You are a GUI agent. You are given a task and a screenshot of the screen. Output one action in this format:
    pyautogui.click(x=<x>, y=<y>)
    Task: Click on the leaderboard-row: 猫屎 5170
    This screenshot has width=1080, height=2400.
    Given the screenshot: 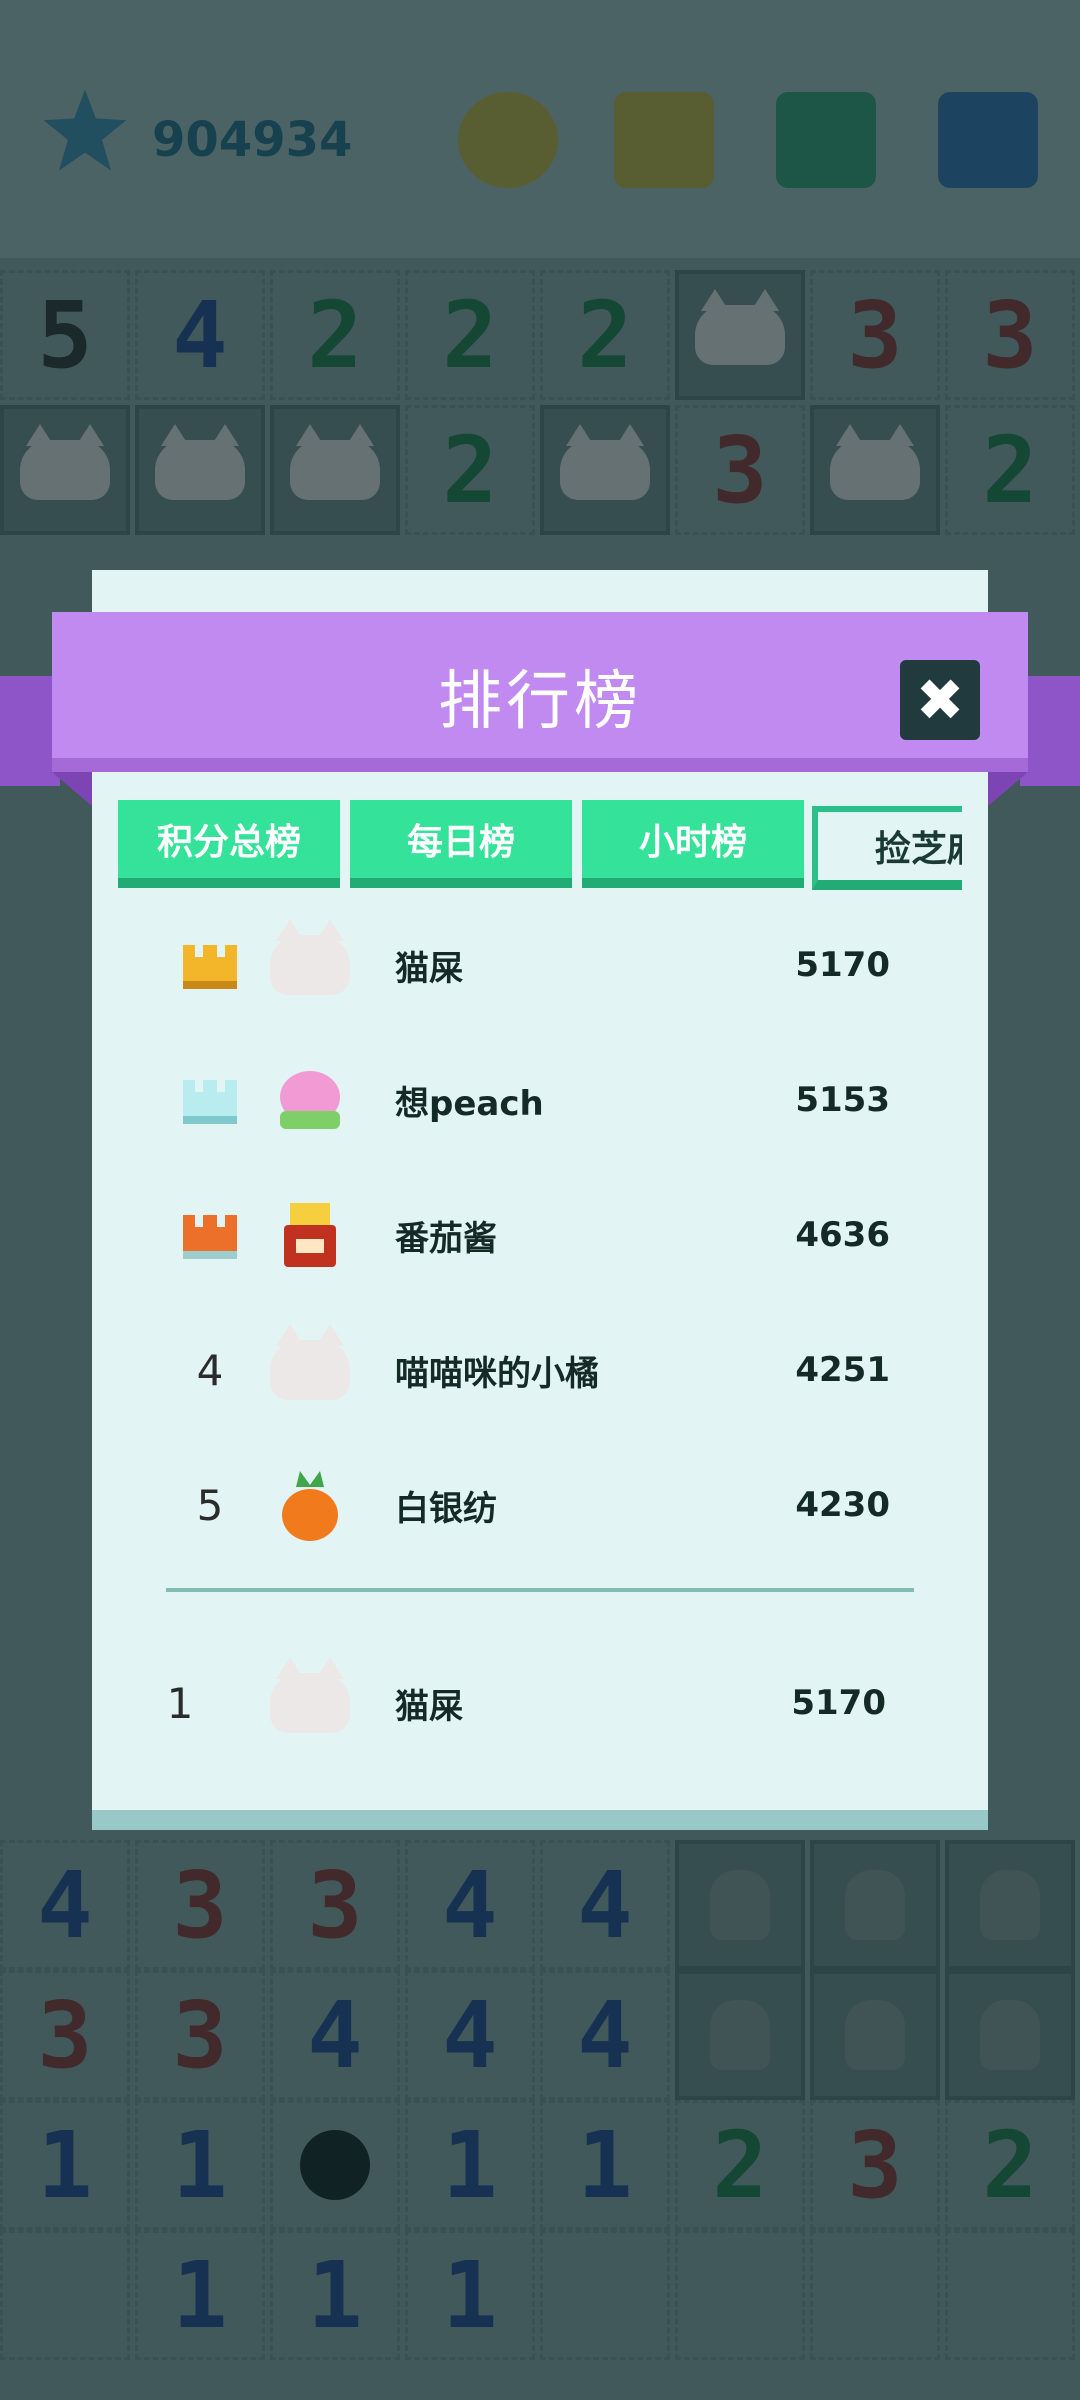 What is the action you would take?
    pyautogui.click(x=530, y=965)
    